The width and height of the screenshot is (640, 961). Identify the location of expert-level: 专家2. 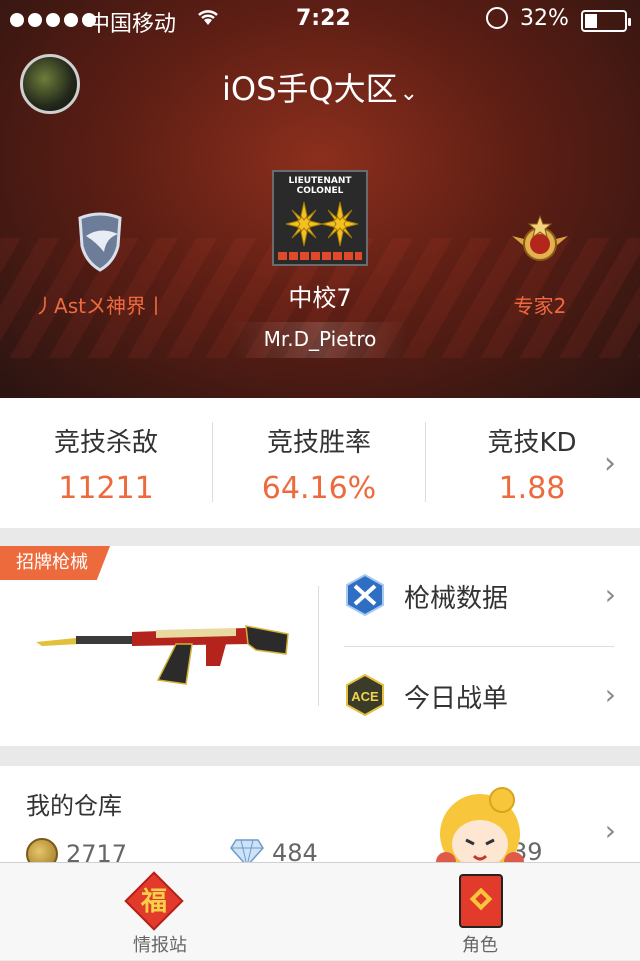
(540, 306).